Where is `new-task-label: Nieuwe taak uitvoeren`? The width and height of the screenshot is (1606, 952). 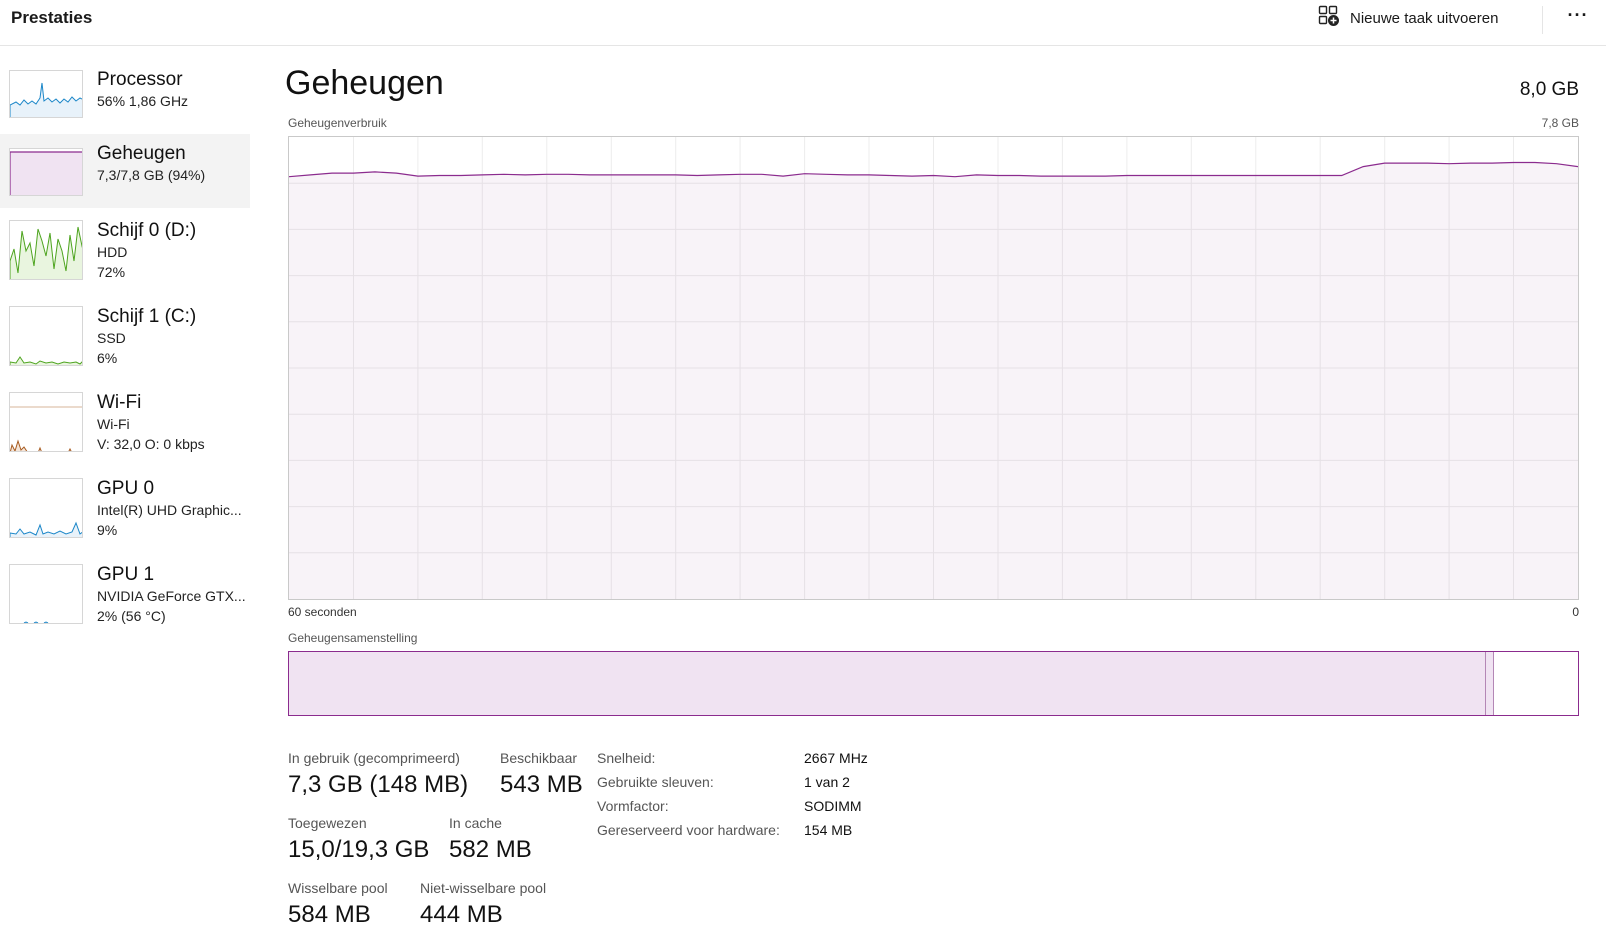 new-task-label: Nieuwe taak uitvoeren is located at coordinates (1424, 18).